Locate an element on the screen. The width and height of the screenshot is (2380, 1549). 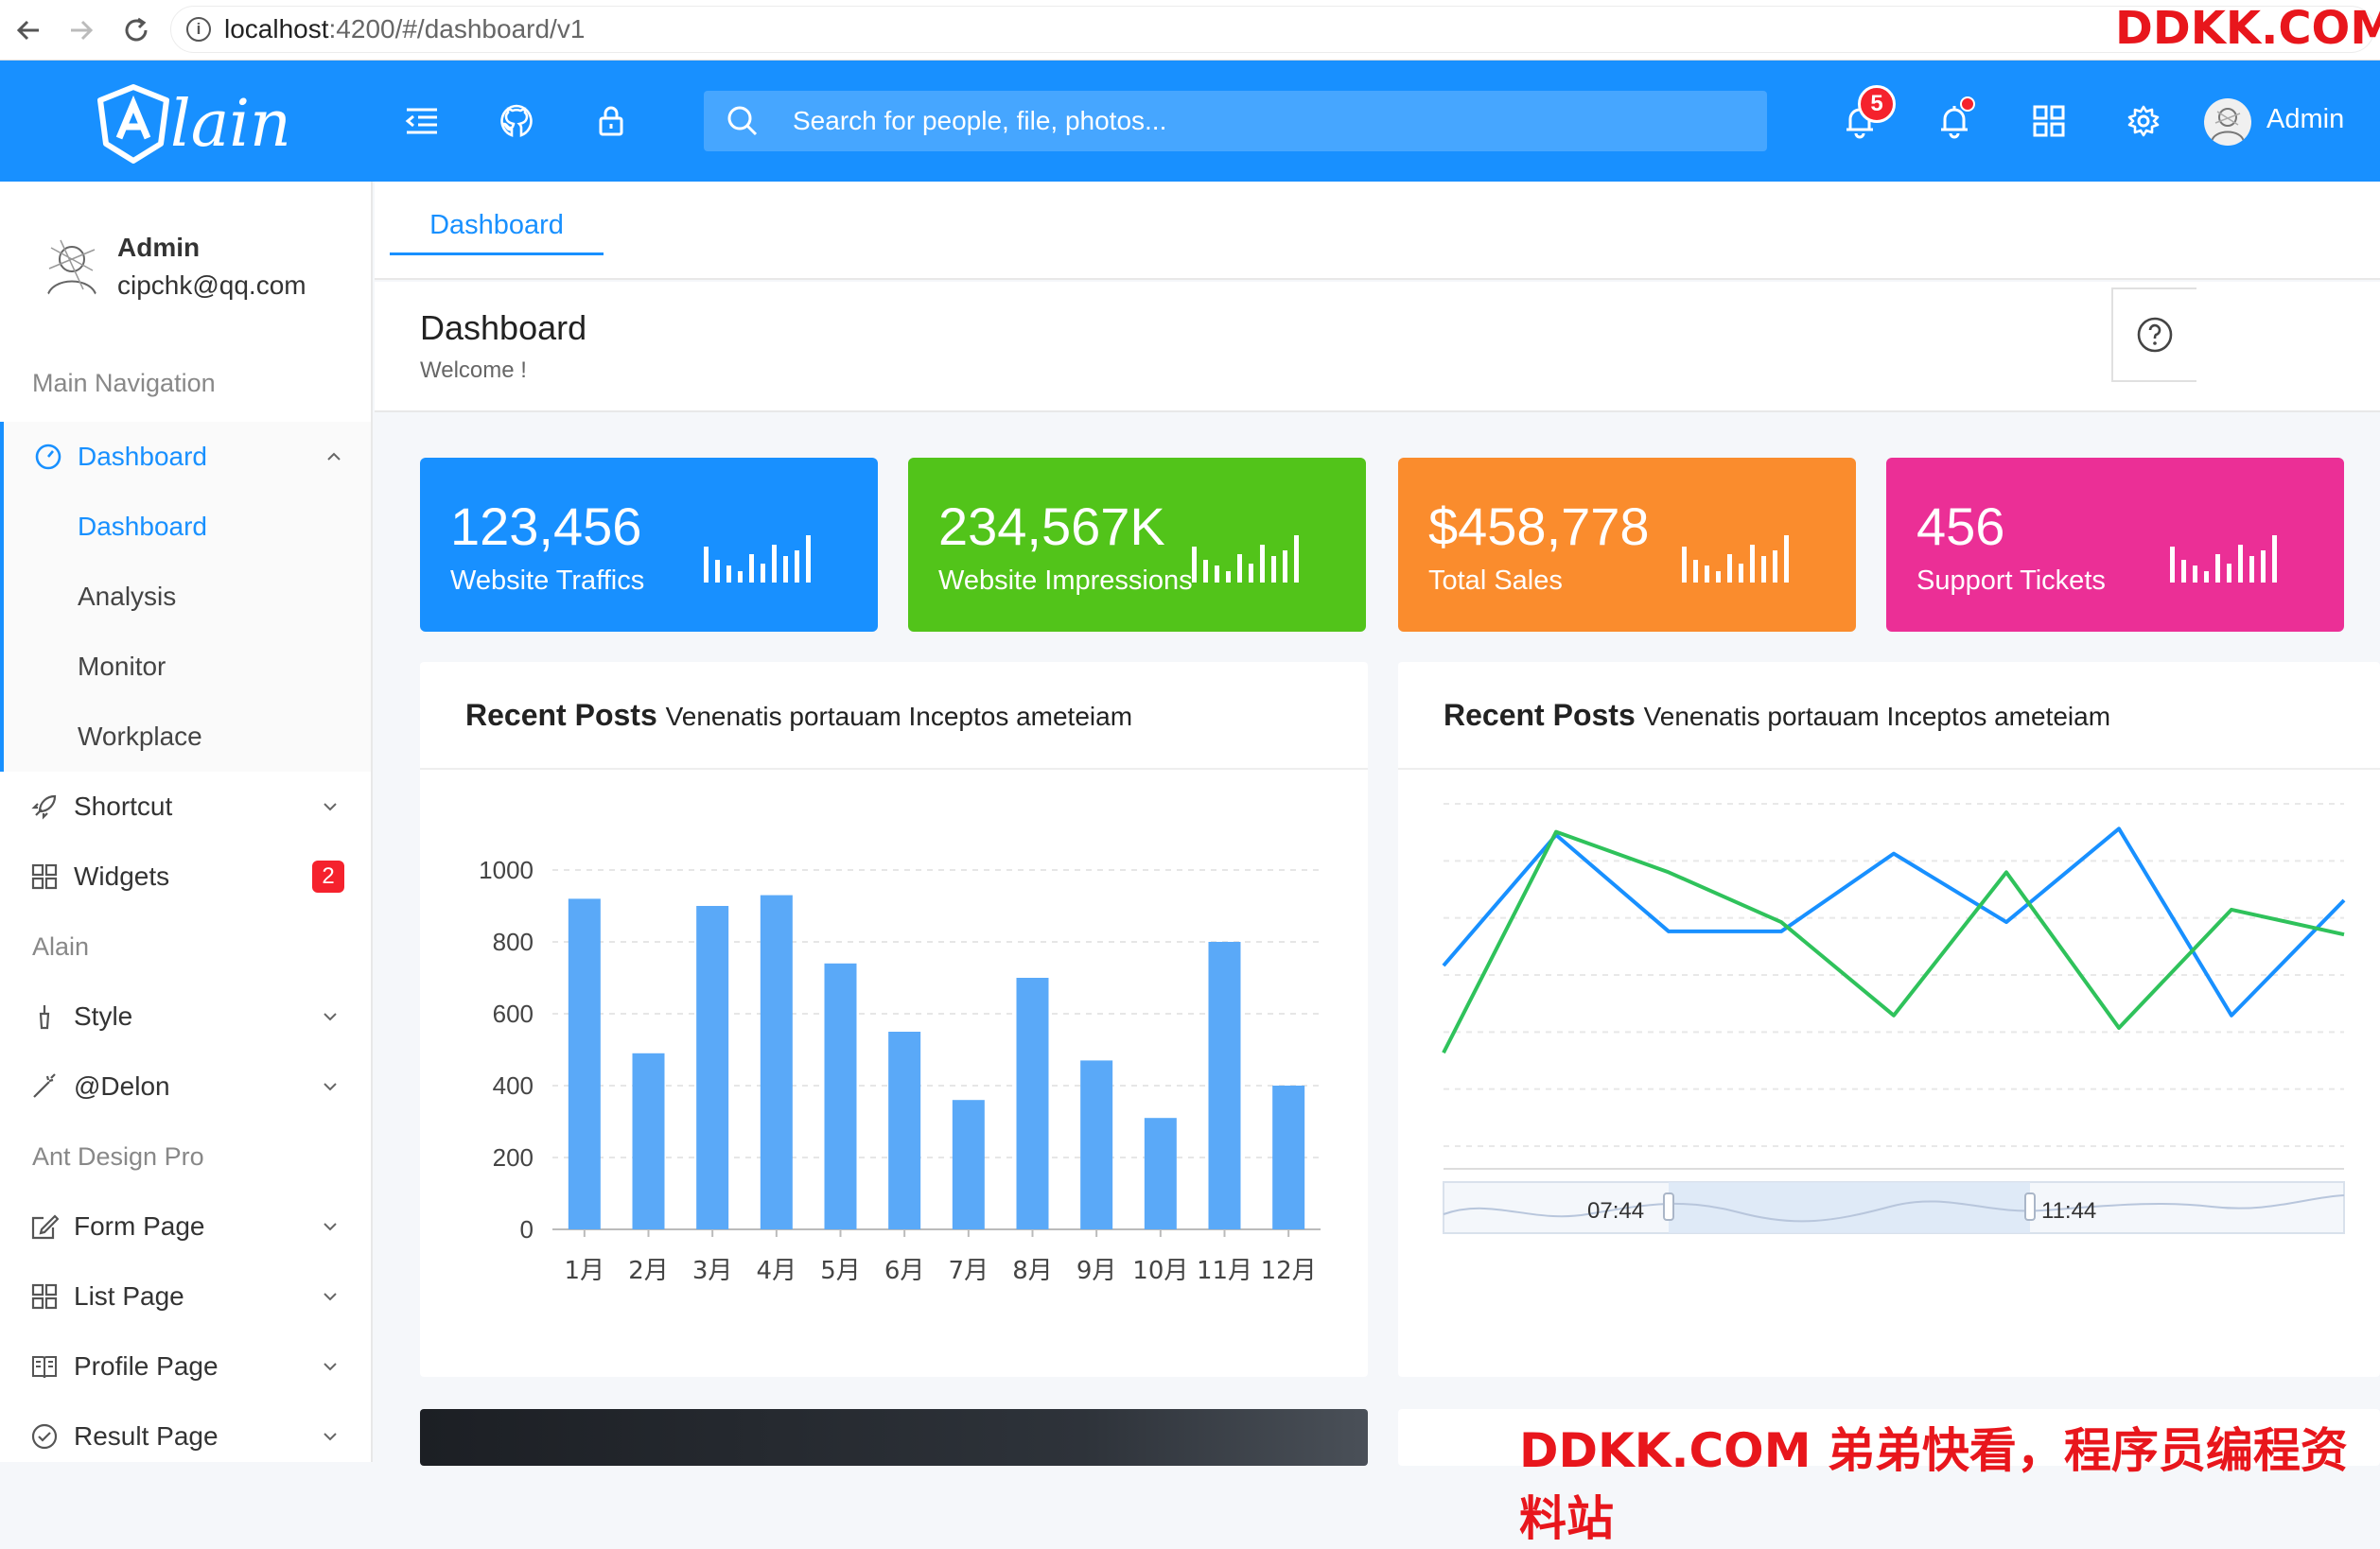
search-bar is located at coordinates (1236, 121).